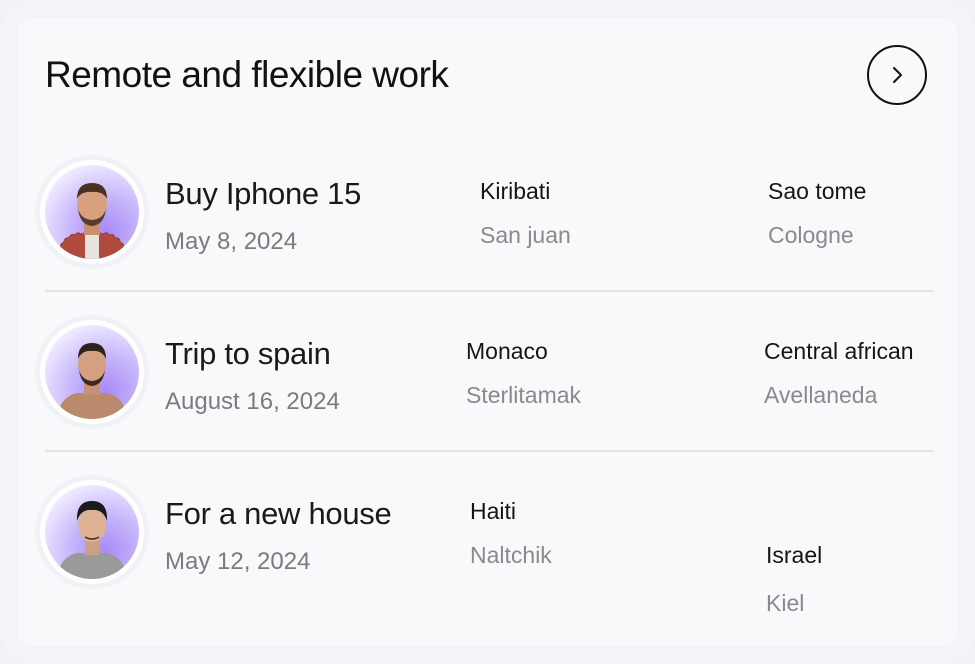  What do you see at coordinates (525, 235) in the screenshot?
I see `location-secondary: San juan` at bounding box center [525, 235].